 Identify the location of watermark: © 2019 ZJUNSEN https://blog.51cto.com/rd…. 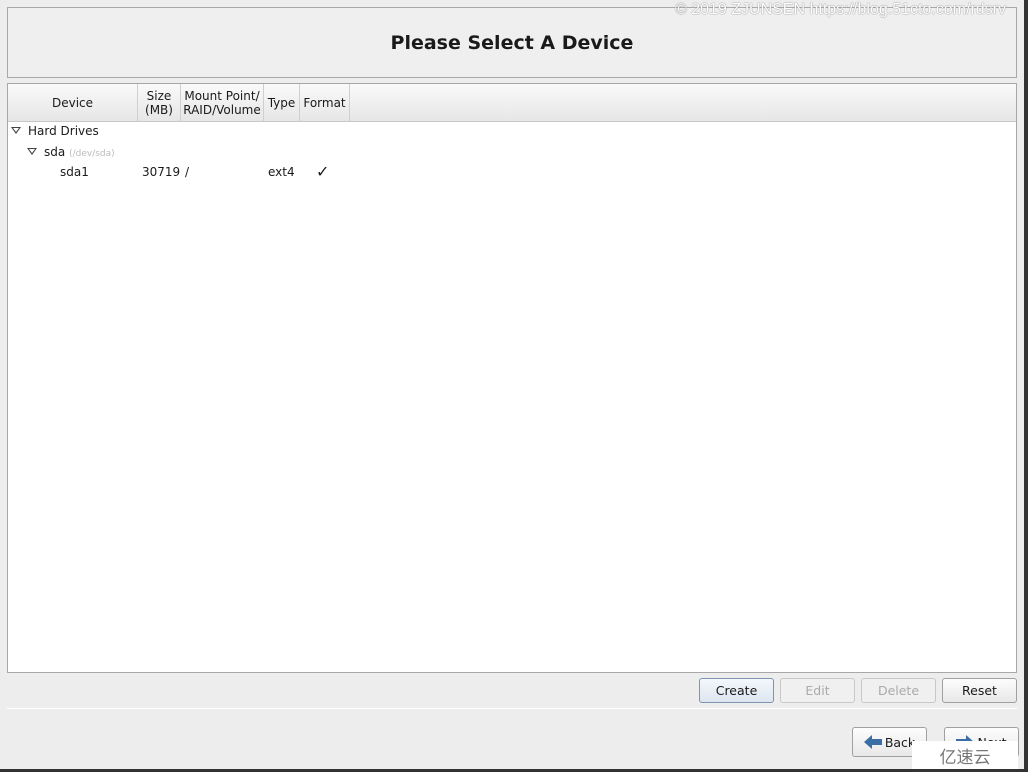
(840, 9).